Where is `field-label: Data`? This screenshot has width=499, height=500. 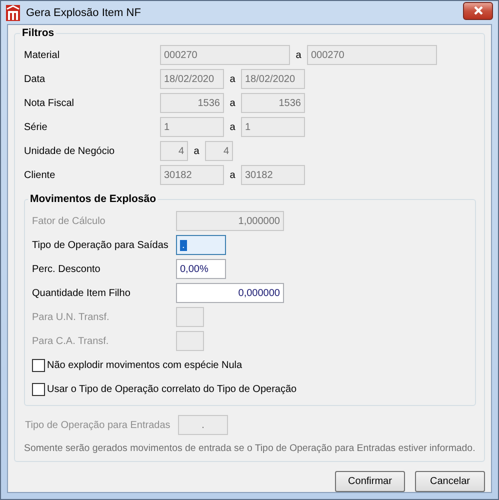
field-label: Data is located at coordinates (35, 79).